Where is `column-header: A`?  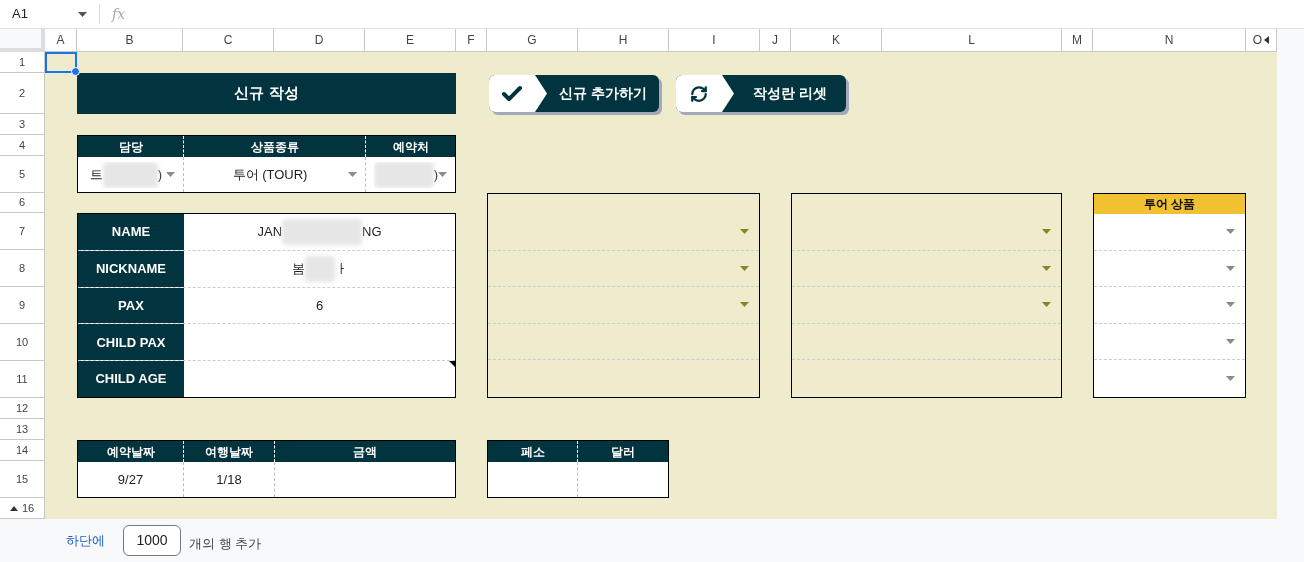 column-header: A is located at coordinates (61, 40).